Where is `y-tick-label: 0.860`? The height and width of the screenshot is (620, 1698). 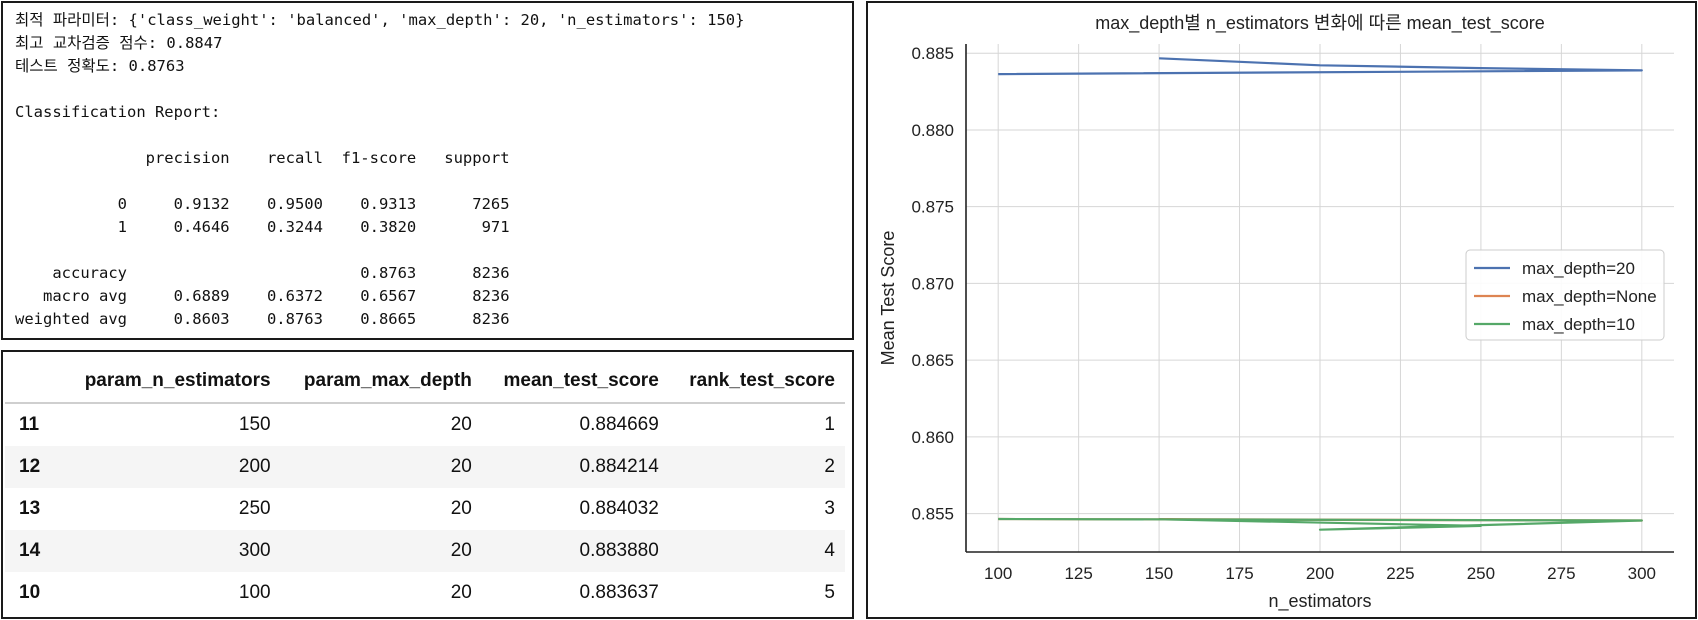
y-tick-label: 0.860 is located at coordinates (932, 437).